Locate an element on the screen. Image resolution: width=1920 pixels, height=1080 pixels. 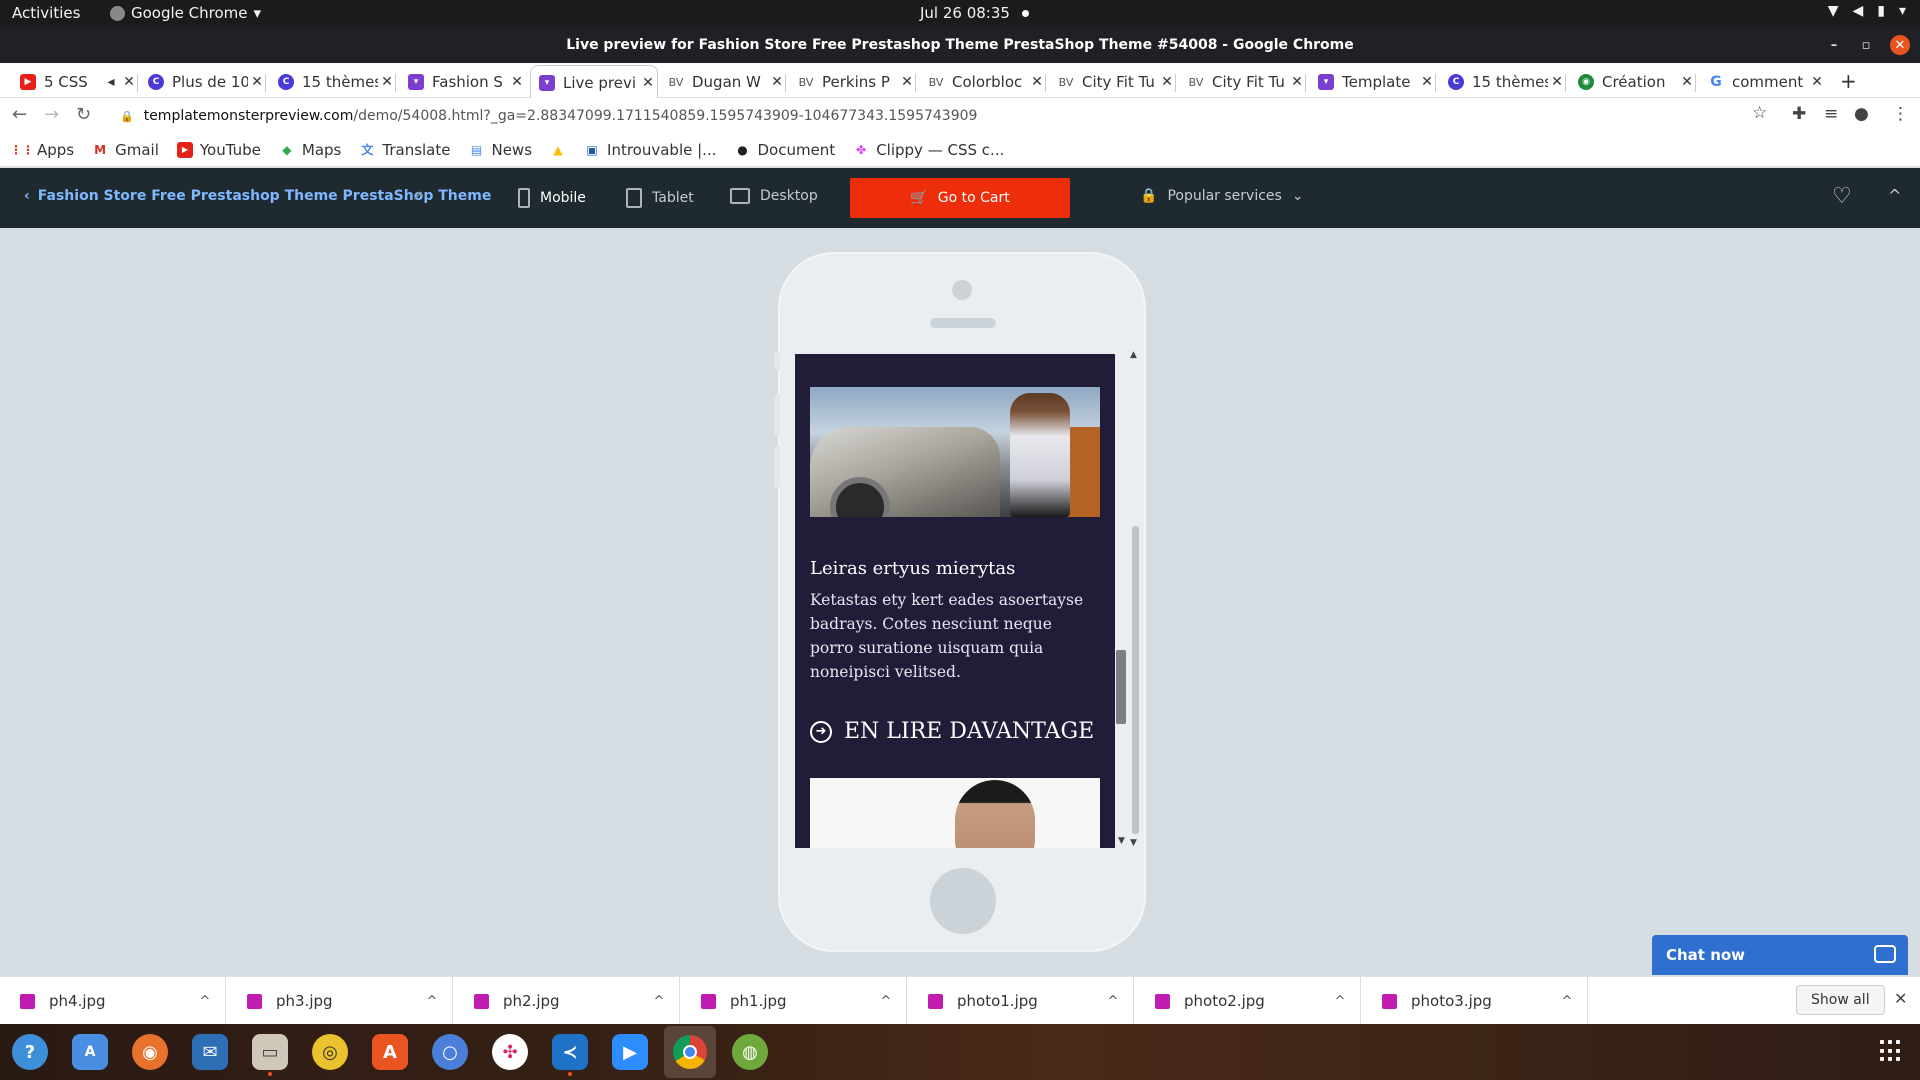
tab: C Plus de 10 ✕ is located at coordinates (203, 82).